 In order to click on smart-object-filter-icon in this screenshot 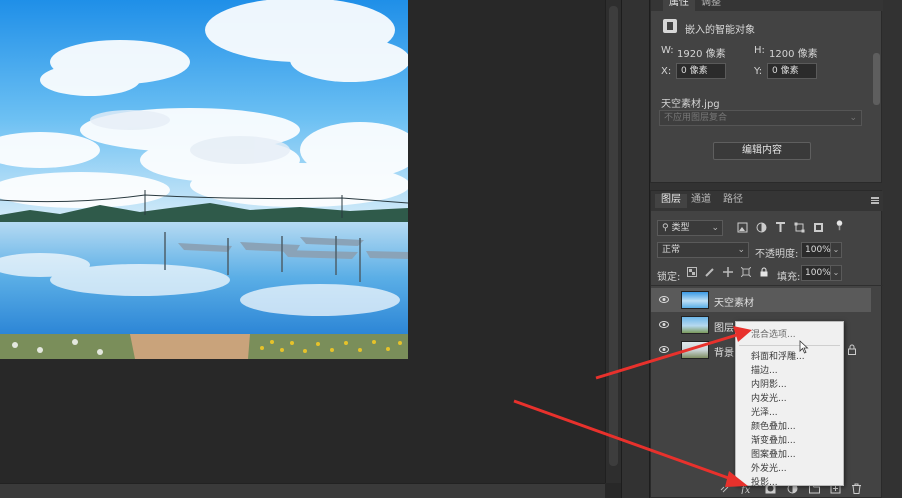, I will do `click(818, 227)`.